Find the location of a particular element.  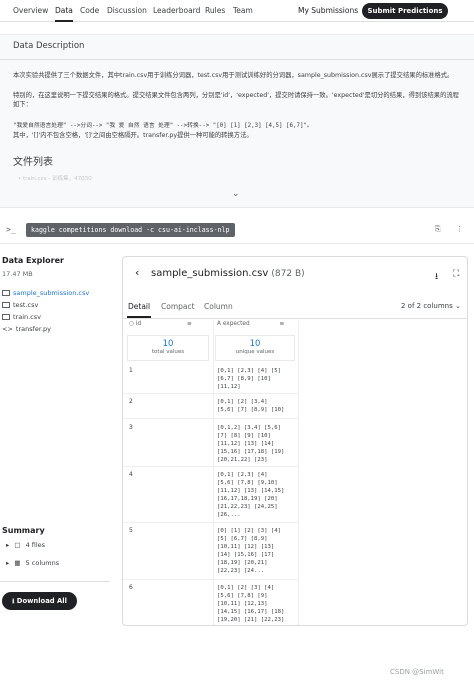

table-row-expected: [0,1] [2] [3,4] [5,6] [7] [8,9] [10] is located at coordinates (251, 406).